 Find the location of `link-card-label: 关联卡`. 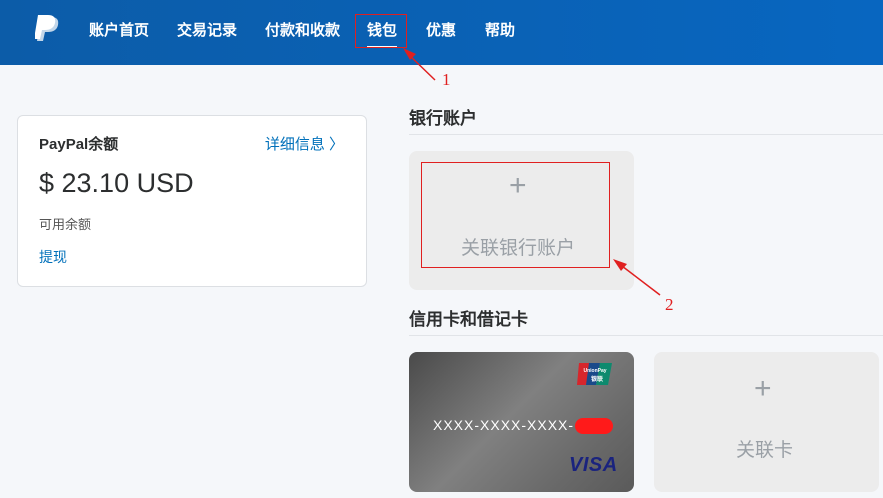

link-card-label: 关联卡 is located at coordinates (765, 450).